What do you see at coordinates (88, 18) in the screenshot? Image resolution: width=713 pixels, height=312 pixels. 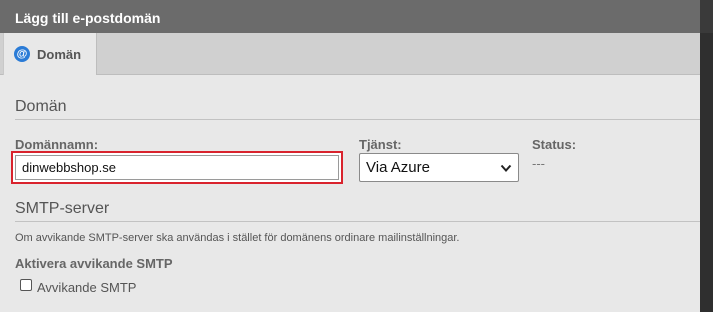 I see `dialog-title: Lägg till e-postdomän` at bounding box center [88, 18].